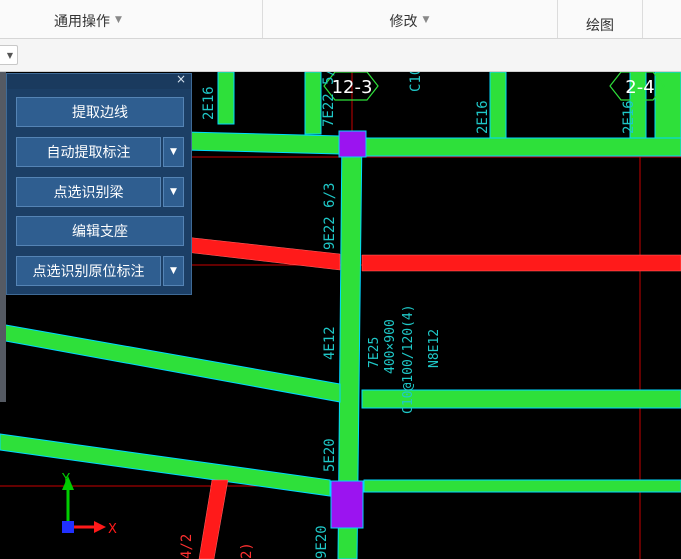 This screenshot has height=559, width=681. I want to click on sub-toolbar-dropdown: ▼, so click(9, 55).